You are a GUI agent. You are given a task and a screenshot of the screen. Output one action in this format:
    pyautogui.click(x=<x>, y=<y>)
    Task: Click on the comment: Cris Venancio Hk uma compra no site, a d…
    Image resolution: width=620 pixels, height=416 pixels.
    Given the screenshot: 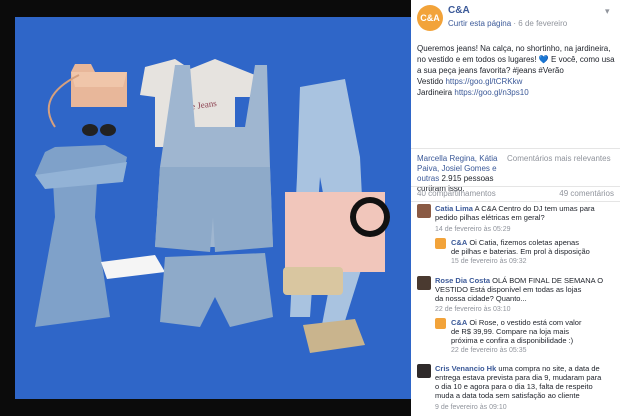 What is the action you would take?
    pyautogui.click(x=515, y=390)
    